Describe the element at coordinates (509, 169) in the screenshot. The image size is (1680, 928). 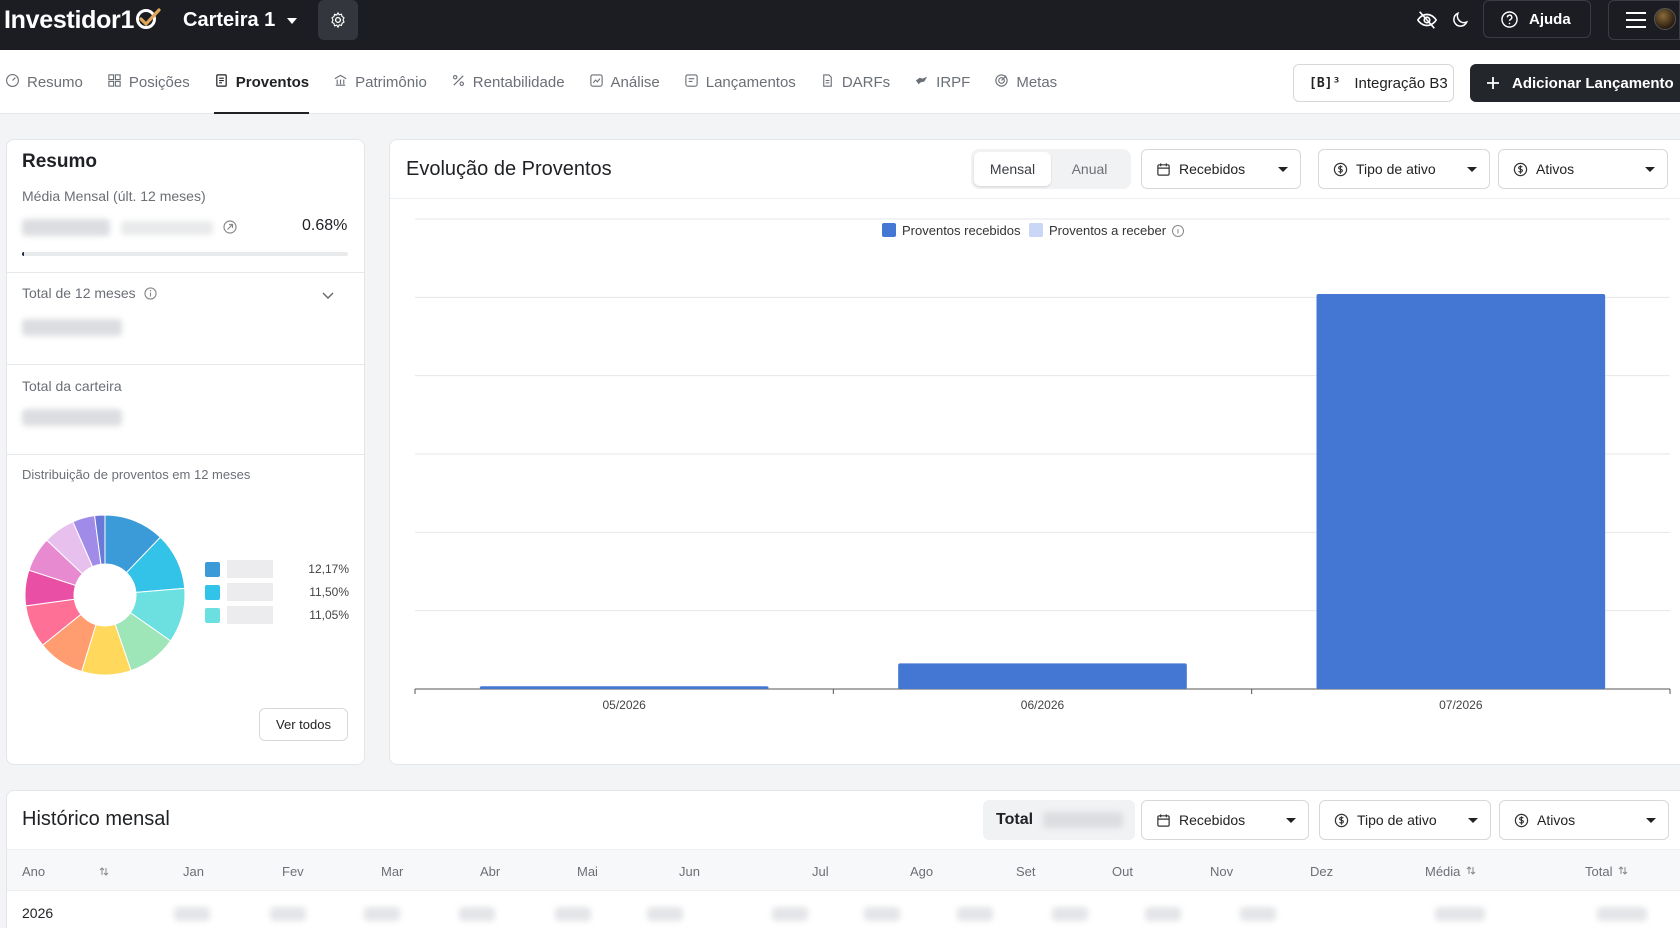
I see `evolution-title: Evolução de Proventos` at that location.